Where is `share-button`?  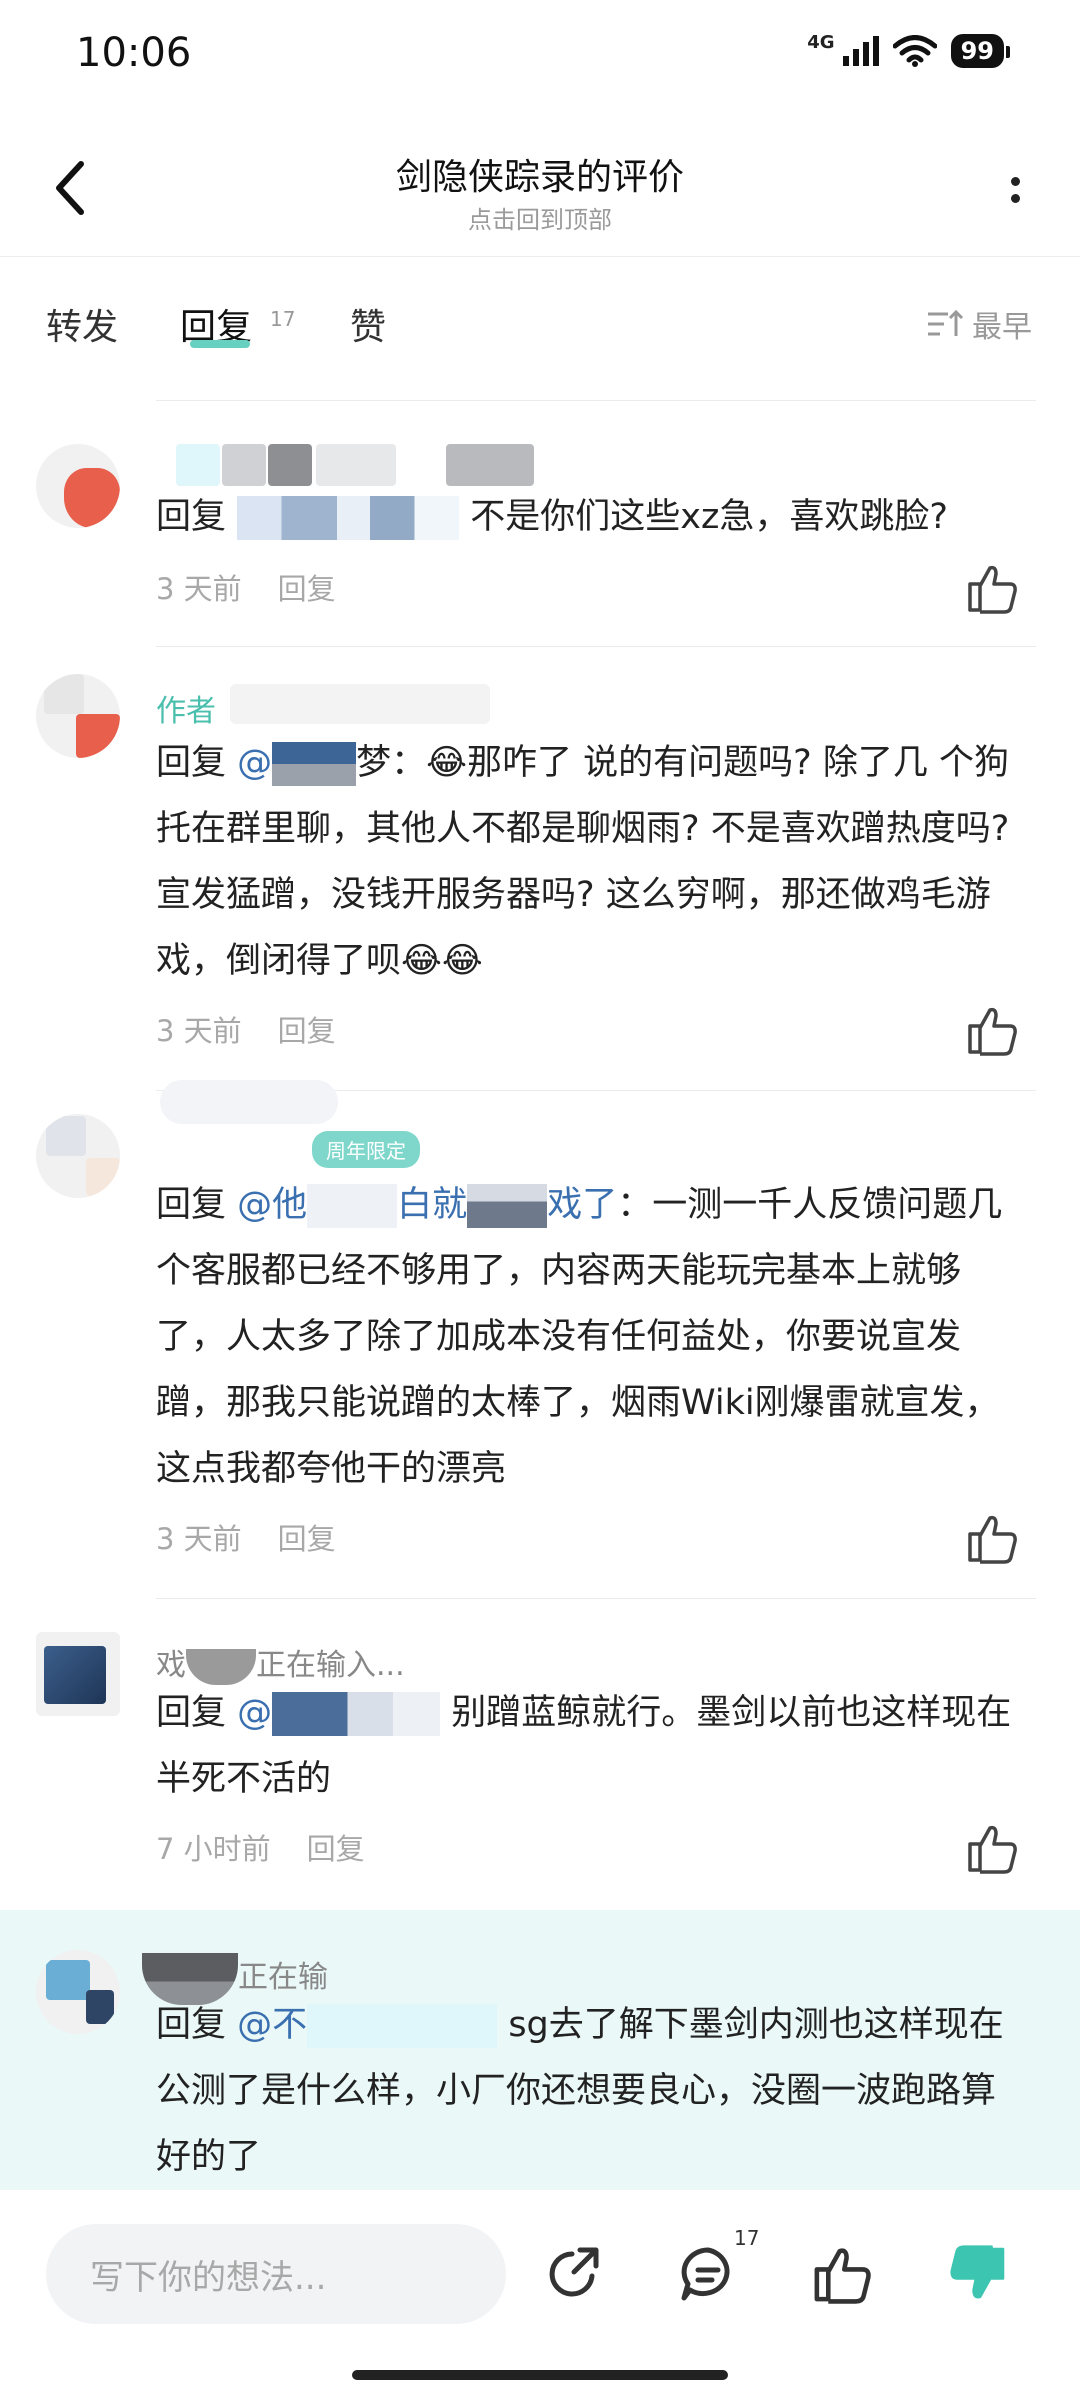
share-button is located at coordinates (574, 2274).